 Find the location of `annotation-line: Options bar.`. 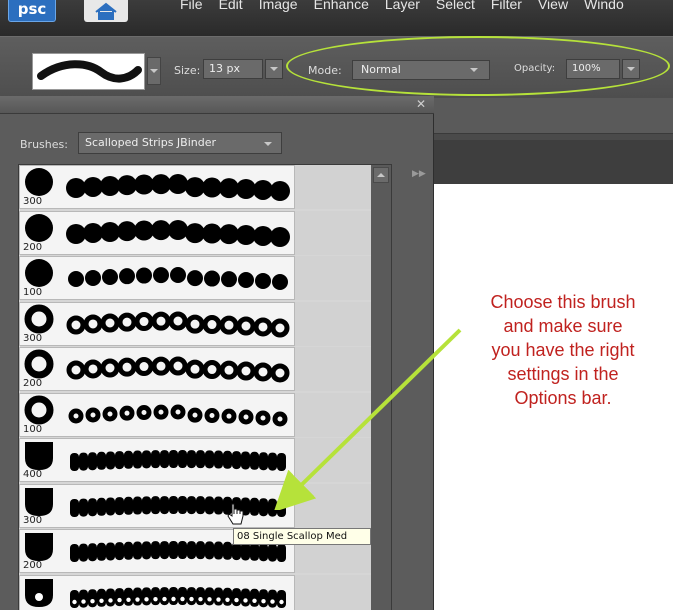

annotation-line: Options bar. is located at coordinates (563, 398).